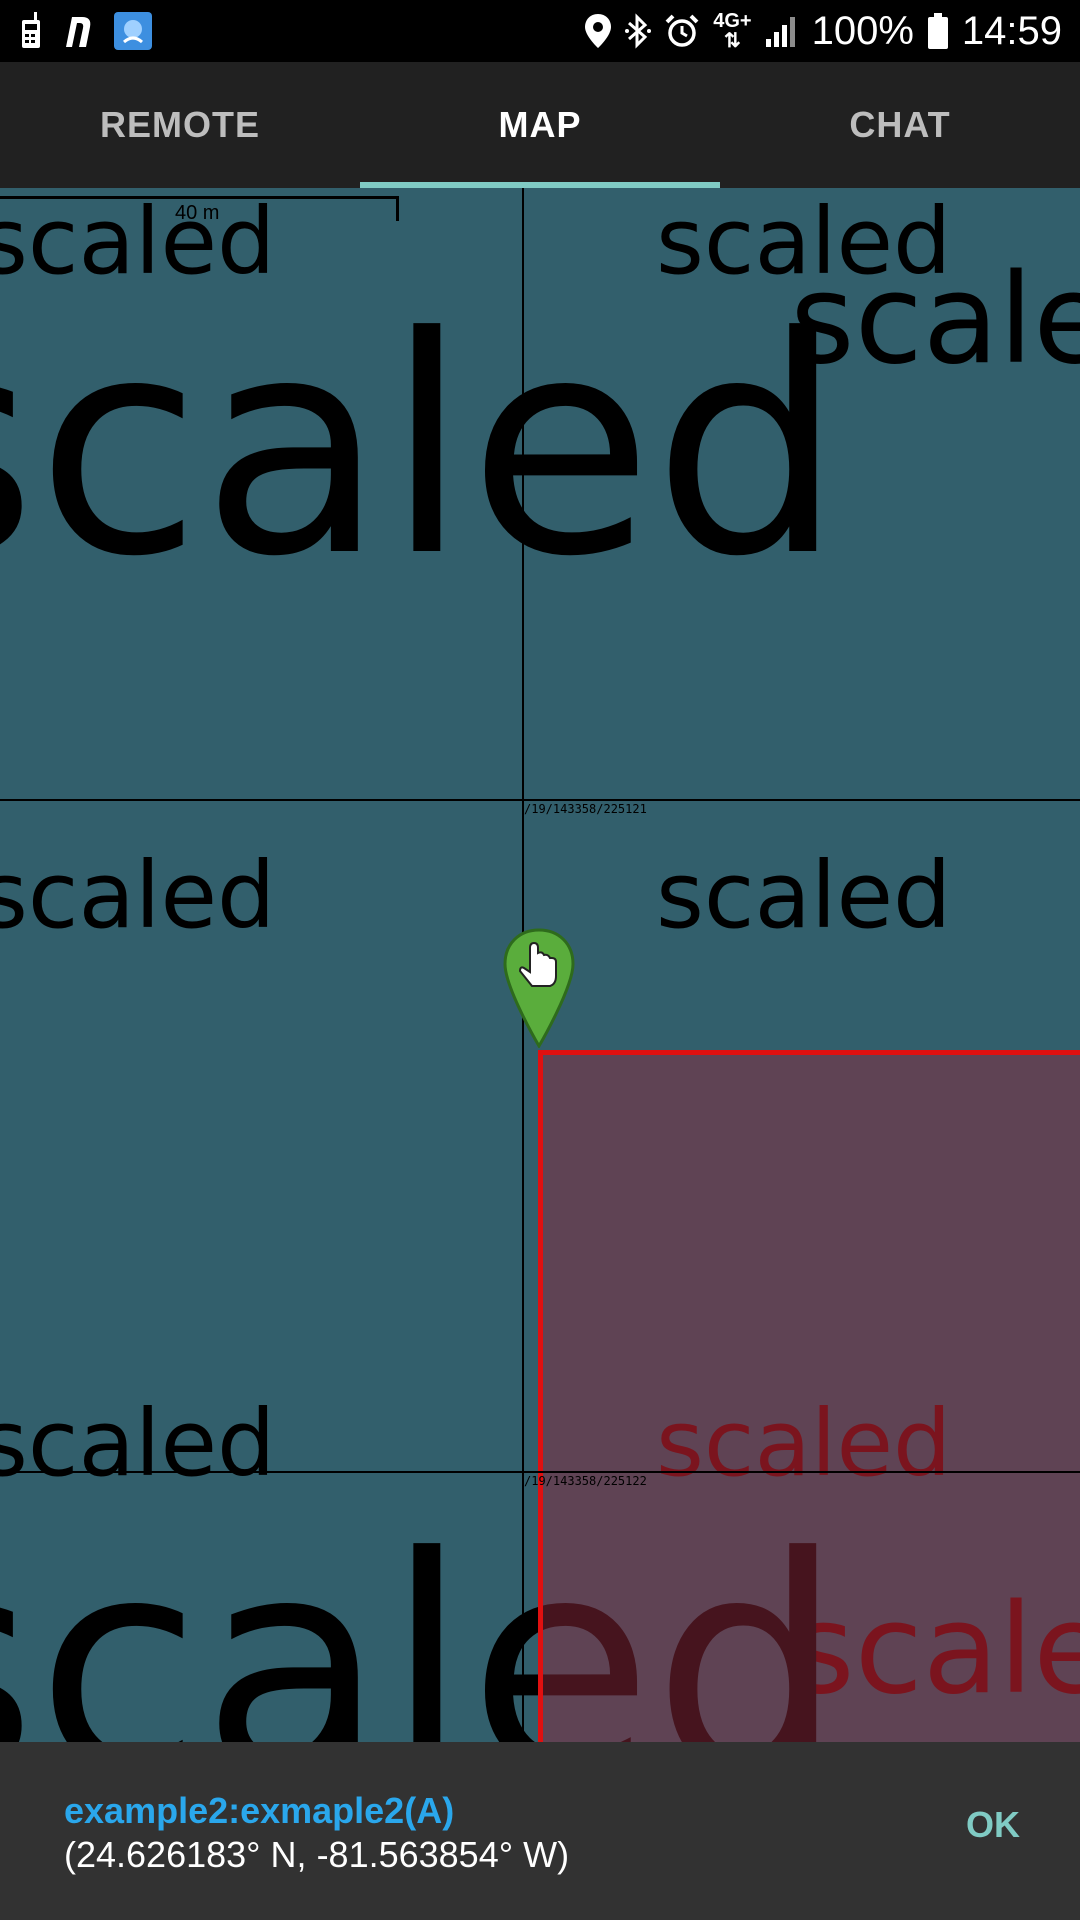  I want to click on tab-bar: REMOTE MAP CHAT, so click(540, 125).